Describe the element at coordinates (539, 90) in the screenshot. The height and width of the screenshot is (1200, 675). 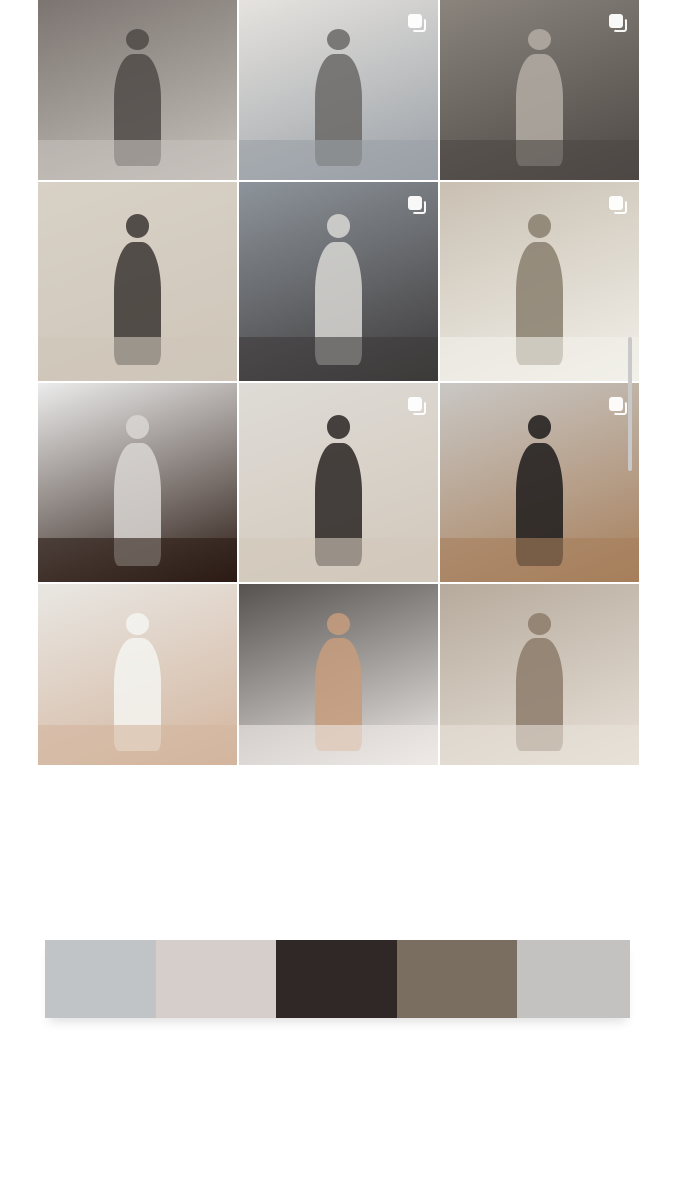
I see `post-tile-woman-in-warehouse` at that location.